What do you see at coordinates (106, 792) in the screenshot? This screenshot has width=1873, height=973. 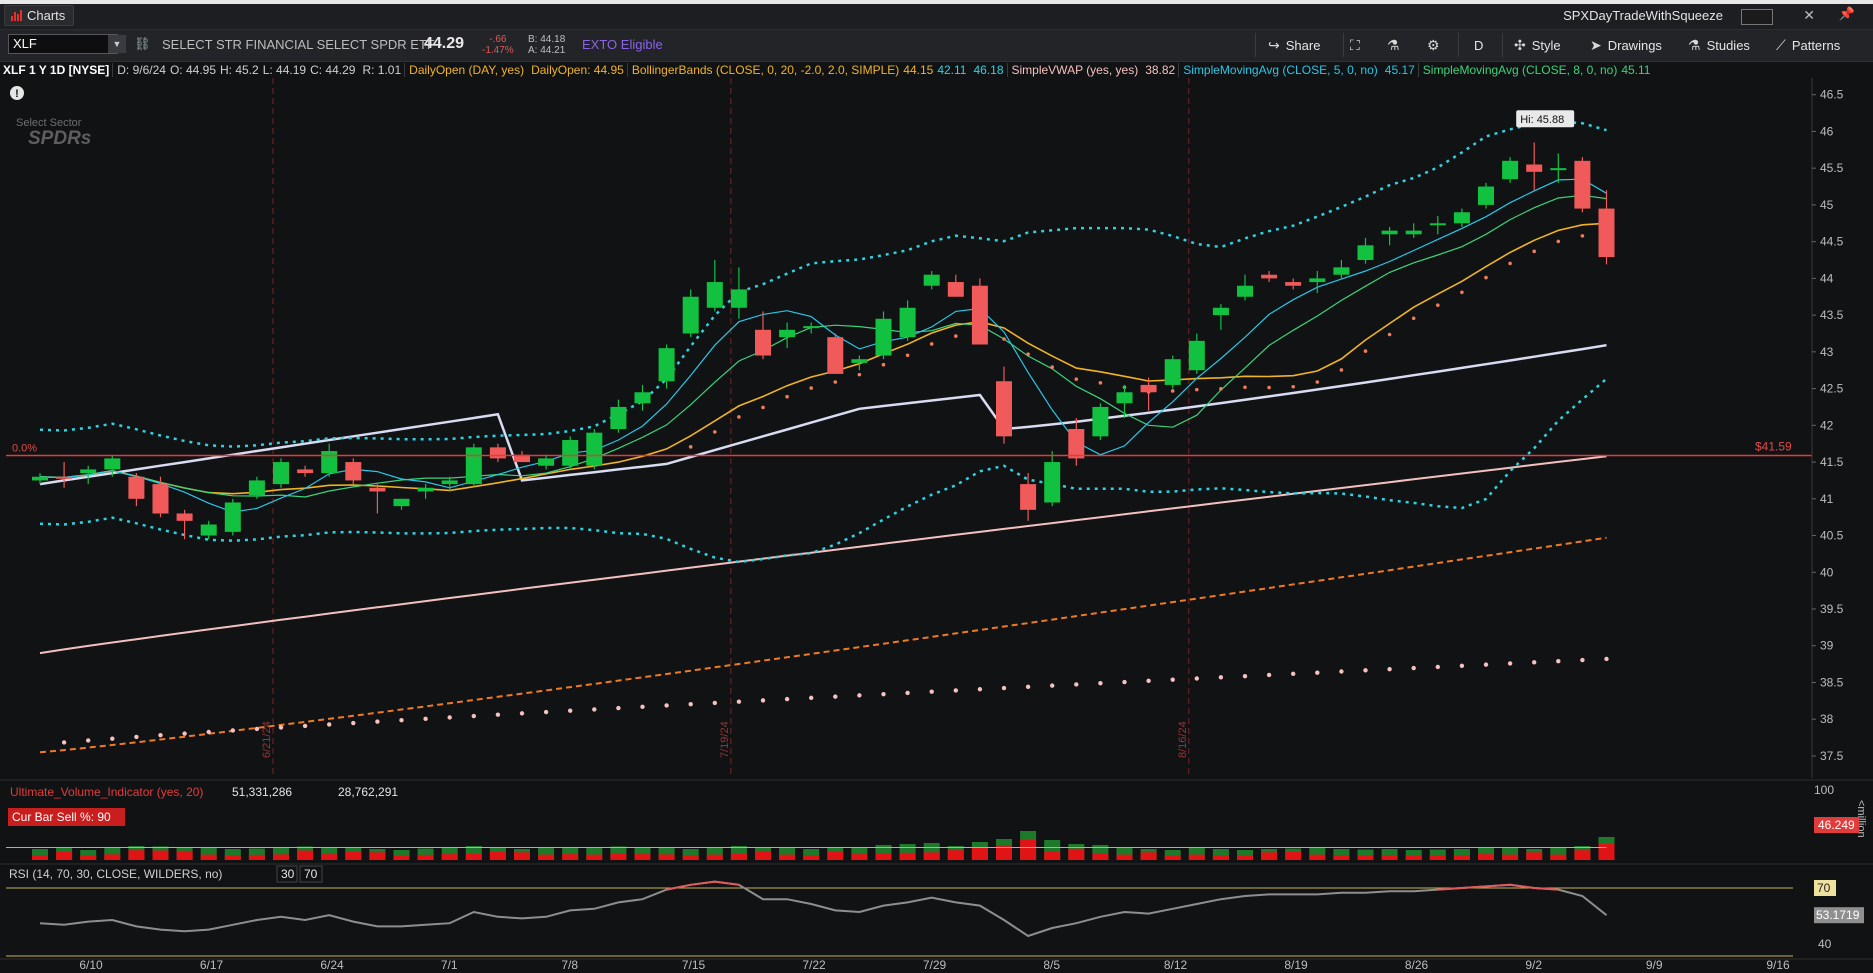 I see `volume-study-label: Ultimate_Volume_Indicator (yes, 20)` at bounding box center [106, 792].